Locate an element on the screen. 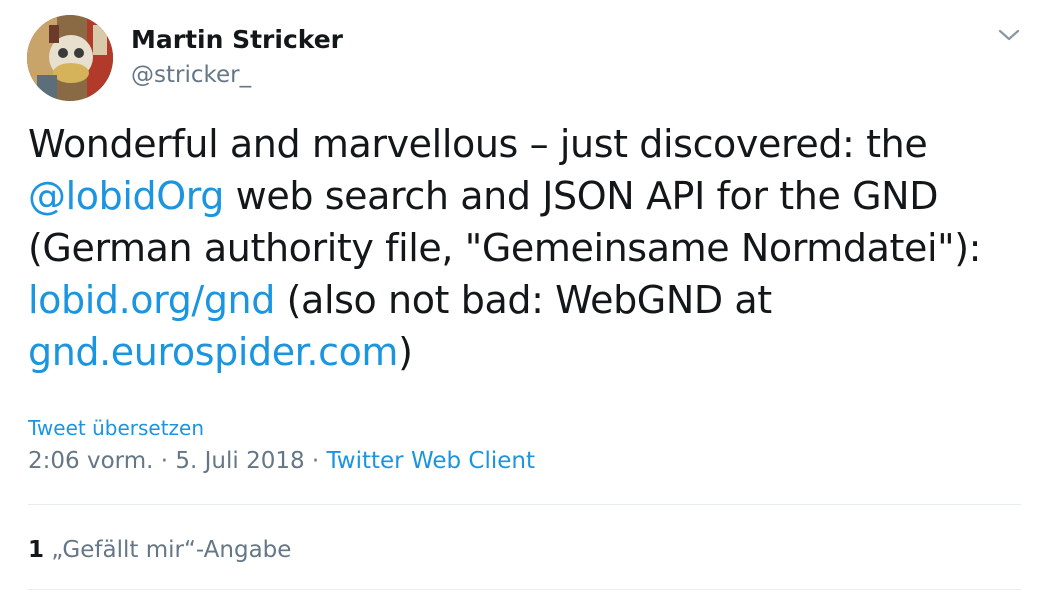 This screenshot has height=592, width=1043. tweet-time: 2:06 vorm. is located at coordinates (90, 461).